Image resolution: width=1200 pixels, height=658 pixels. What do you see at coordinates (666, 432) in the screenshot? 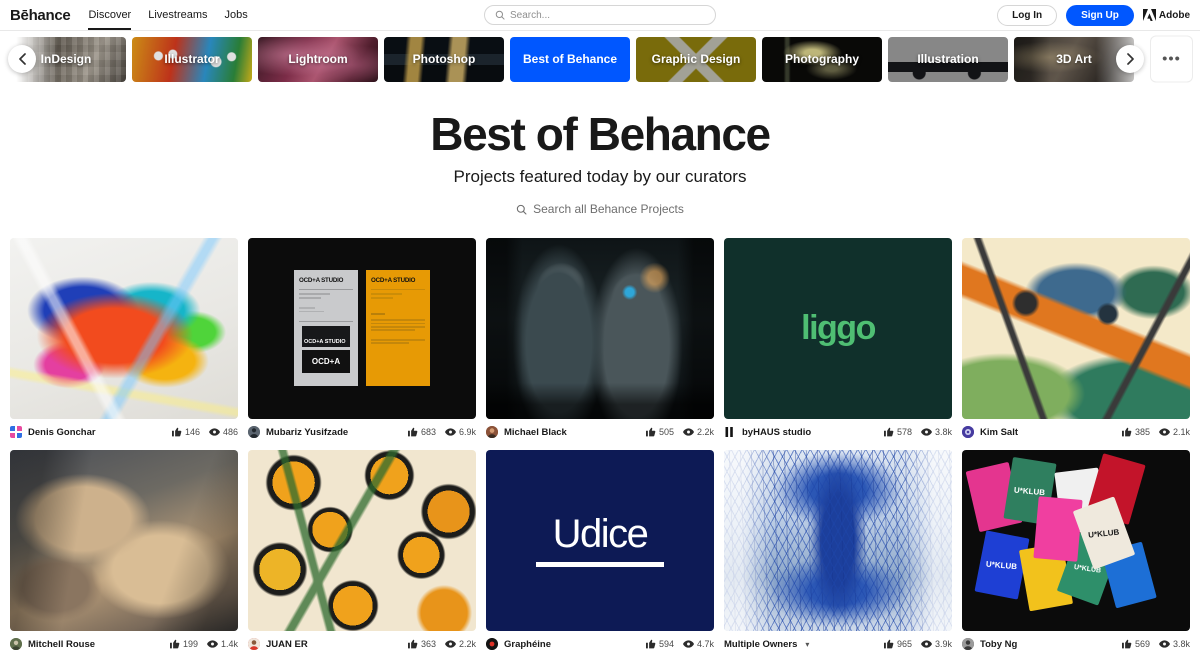
I see `like-count: 505` at bounding box center [666, 432].